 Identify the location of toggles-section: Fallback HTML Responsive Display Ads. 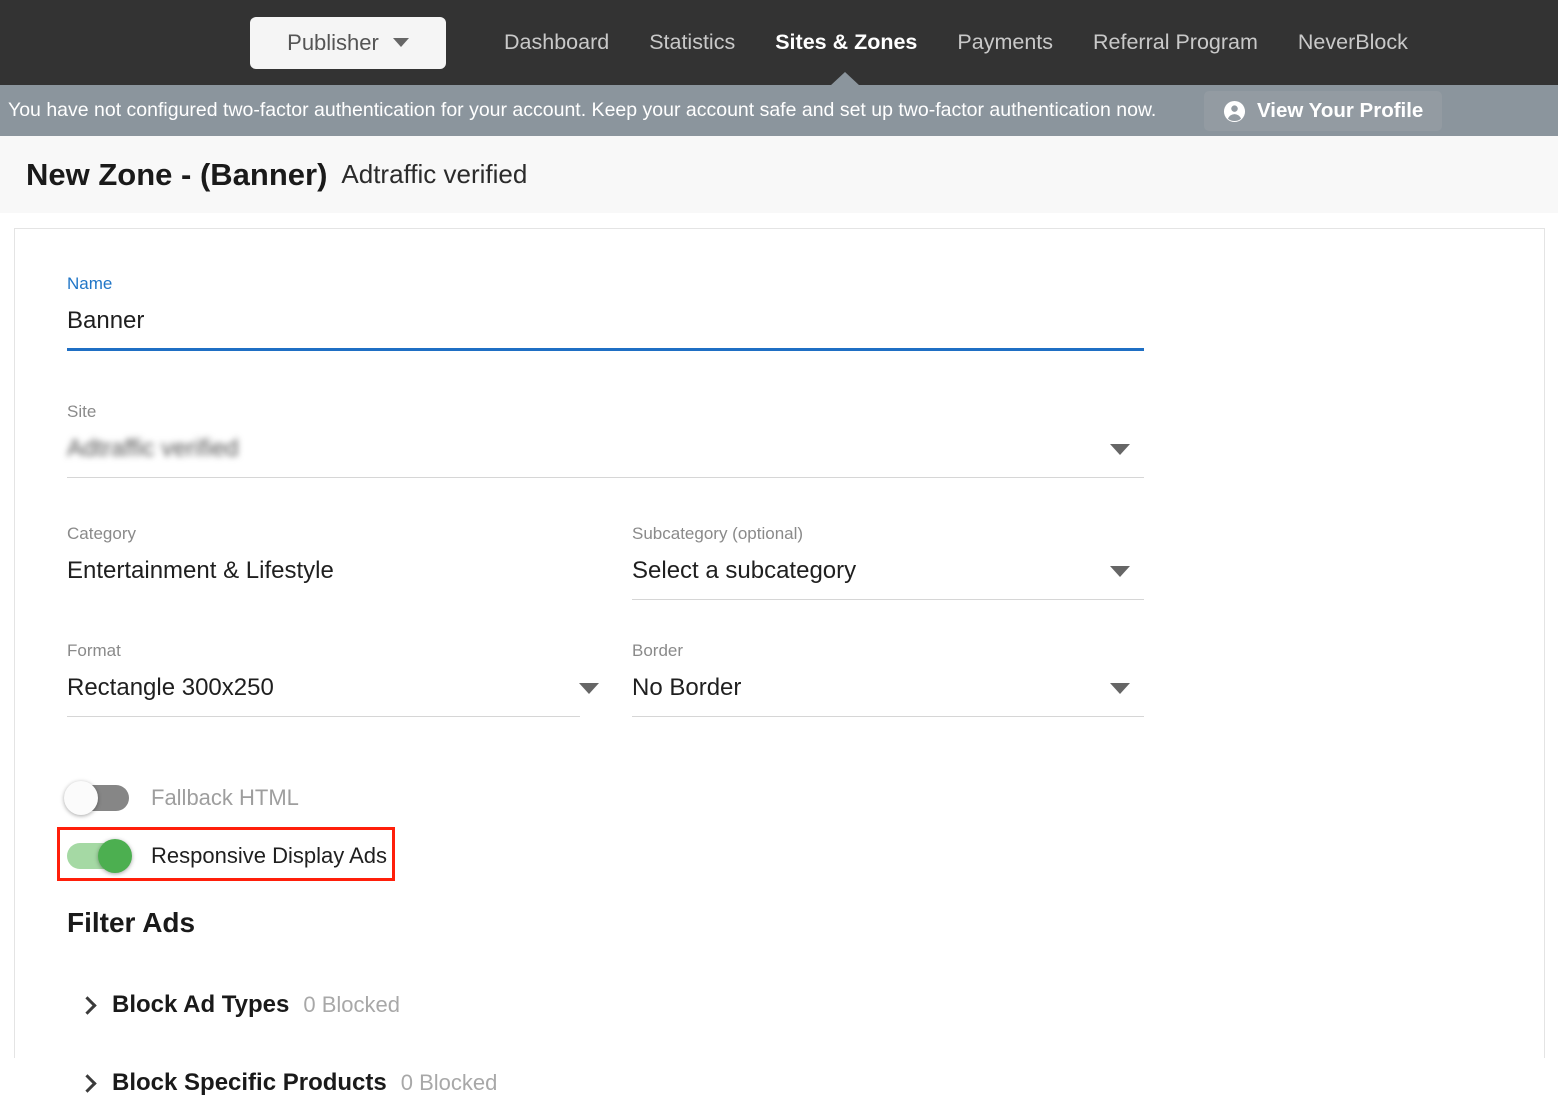
(800, 828).